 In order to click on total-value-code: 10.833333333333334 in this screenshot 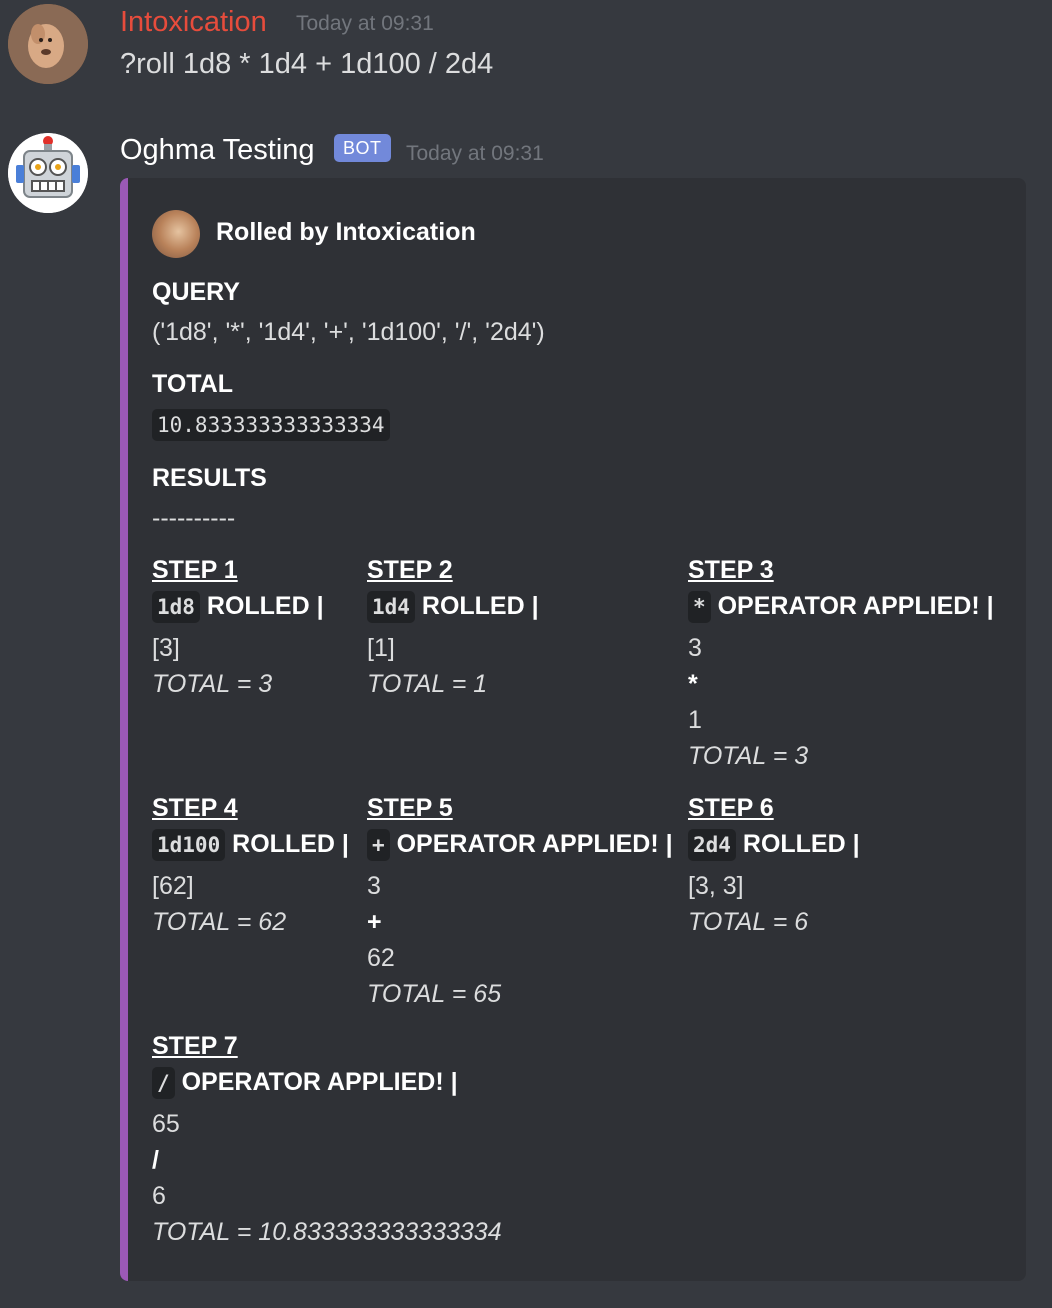, I will do `click(271, 425)`.